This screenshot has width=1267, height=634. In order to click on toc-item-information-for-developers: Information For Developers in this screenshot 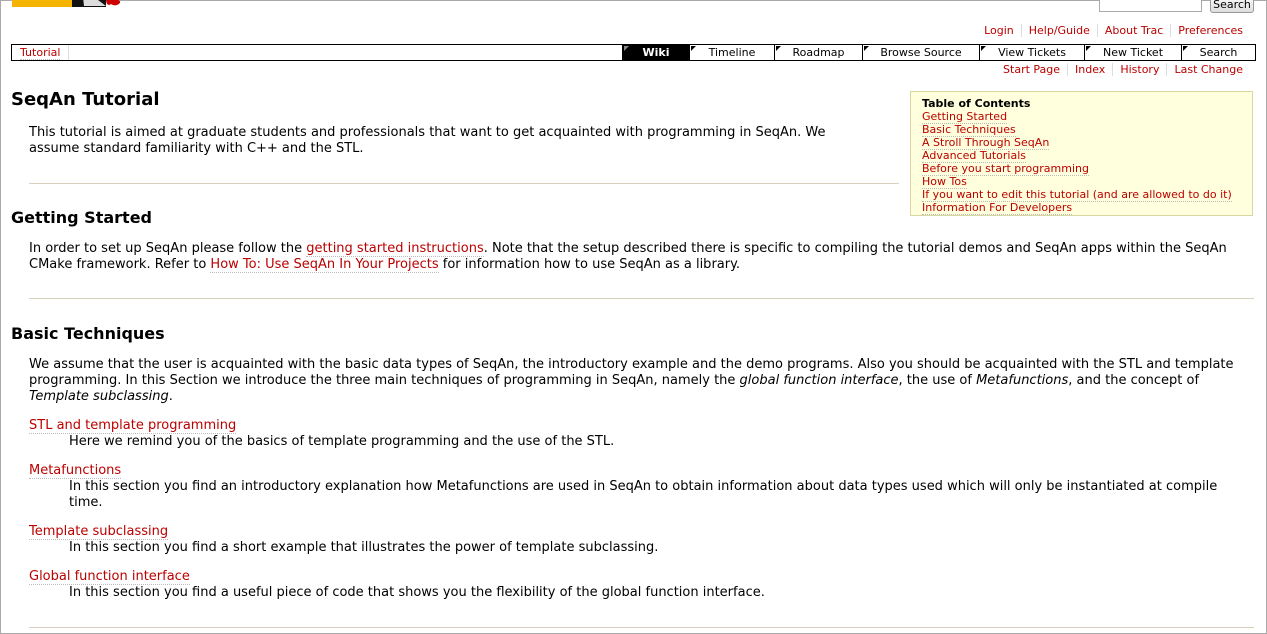, I will do `click(1081, 208)`.